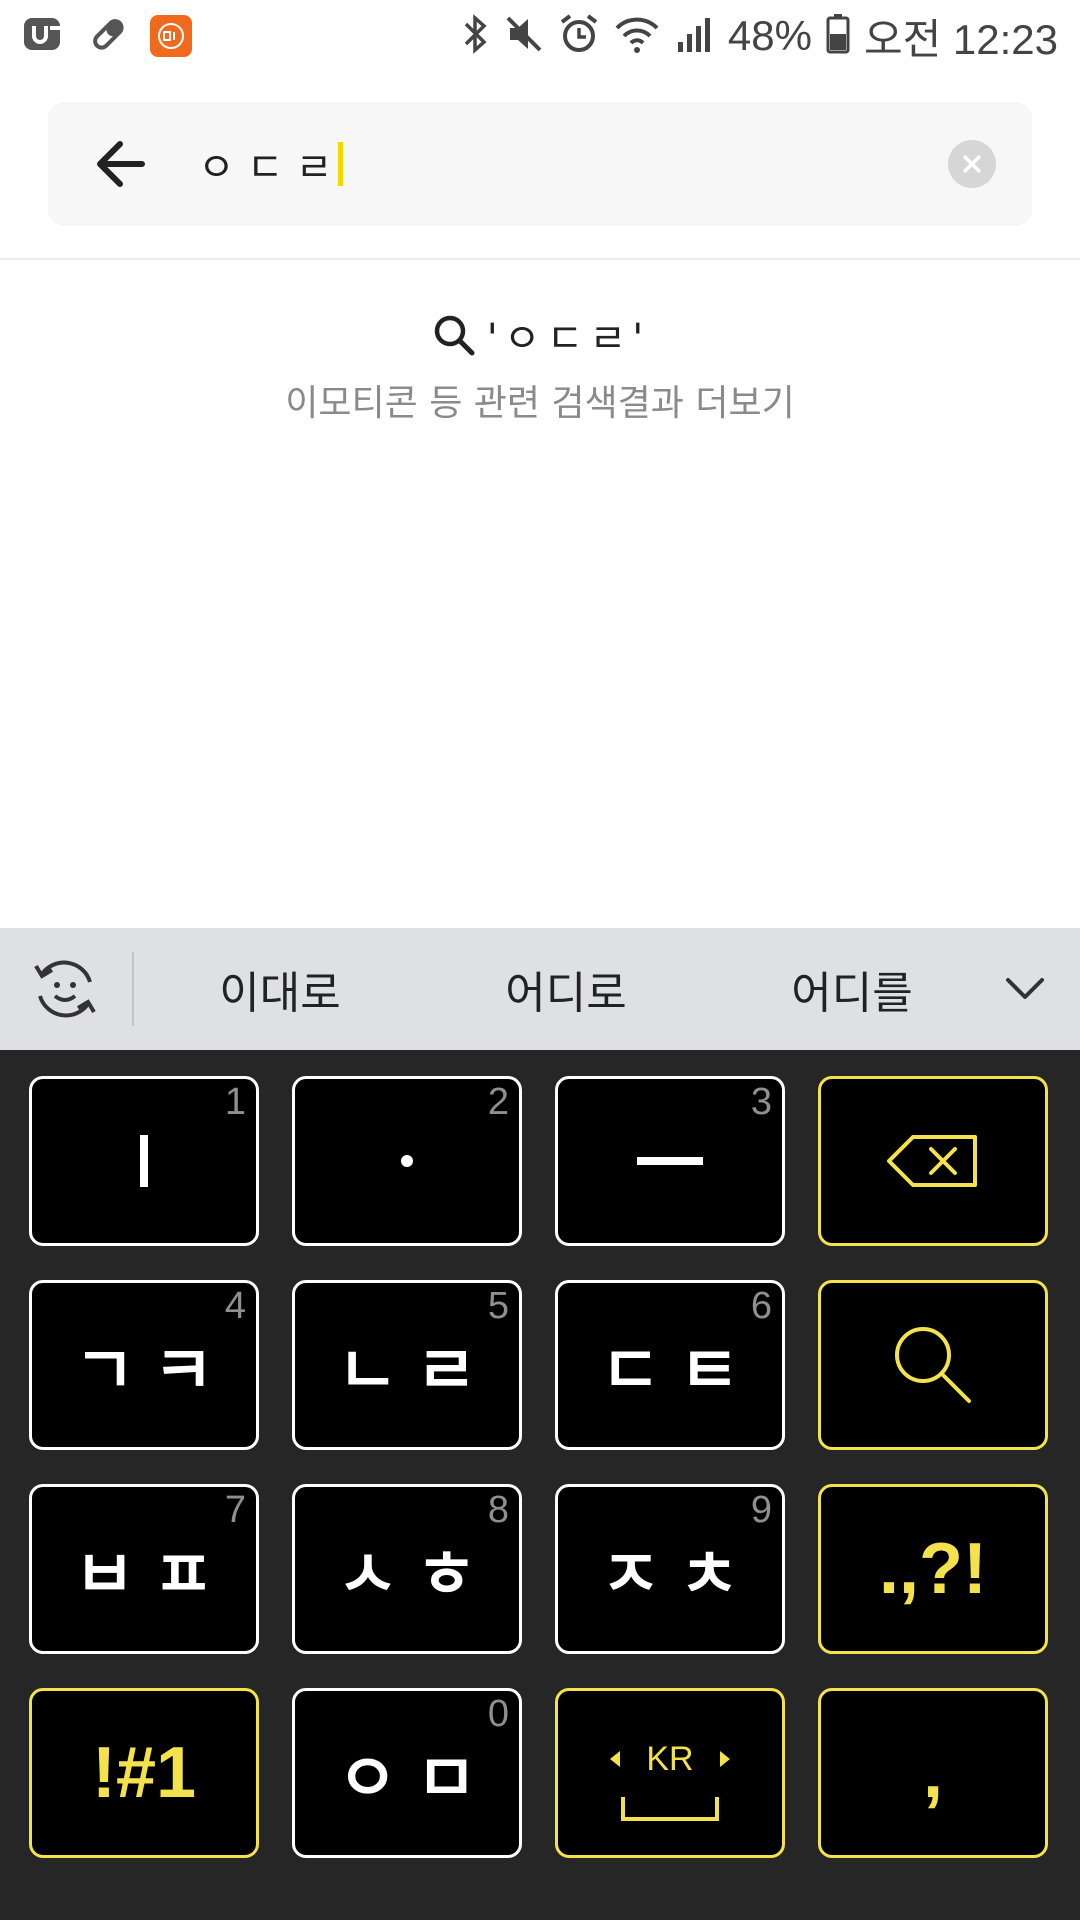  Describe the element at coordinates (568, 339) in the screenshot. I see `result-query: 'ㅇㄷㄹ'` at that location.